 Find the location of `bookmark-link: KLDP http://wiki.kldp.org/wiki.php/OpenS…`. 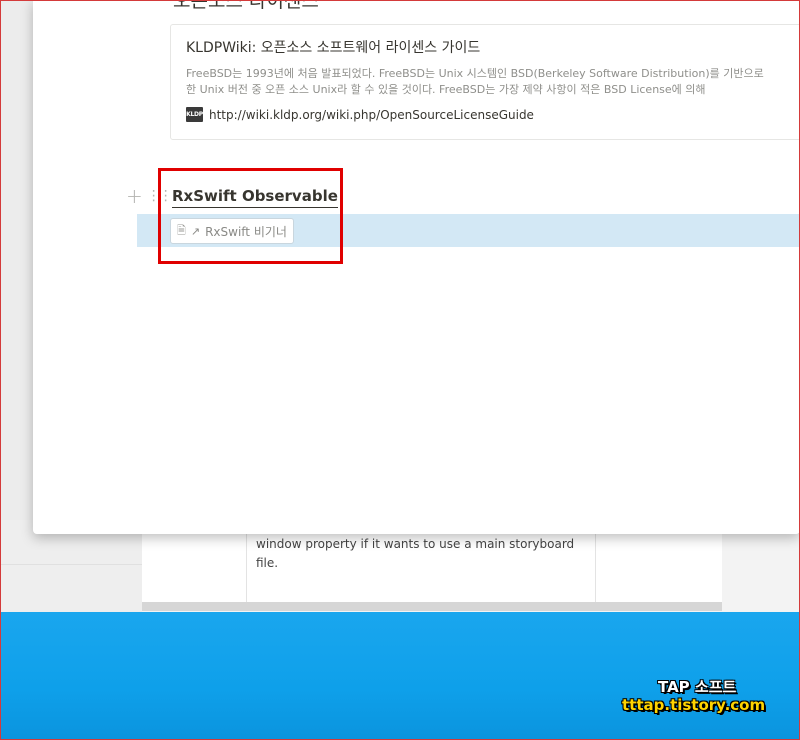

bookmark-link: KLDP http://wiki.kldp.org/wiki.php/OpenS… is located at coordinates (360, 114).